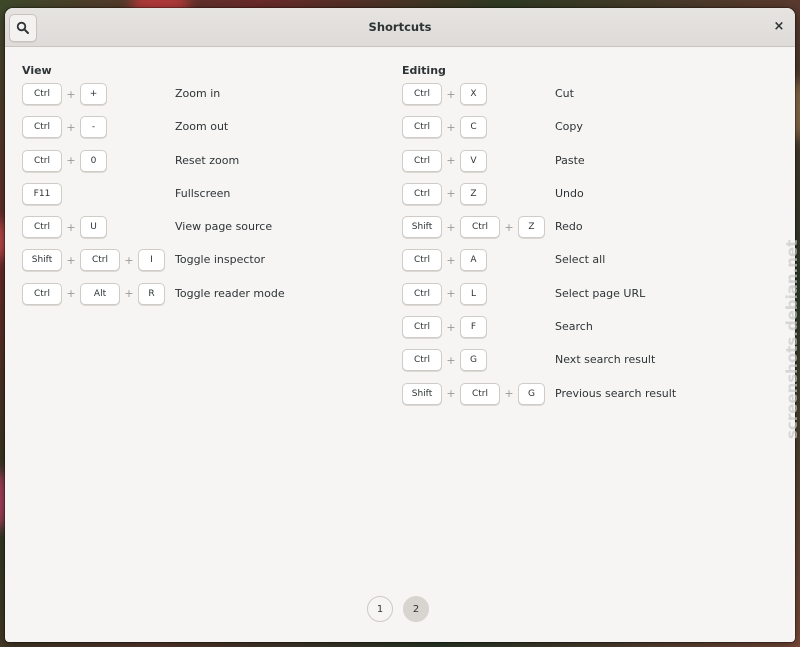  Describe the element at coordinates (125, 131) in the screenshot. I see `shortcut-row: Ctrl + - Zoom out` at that location.